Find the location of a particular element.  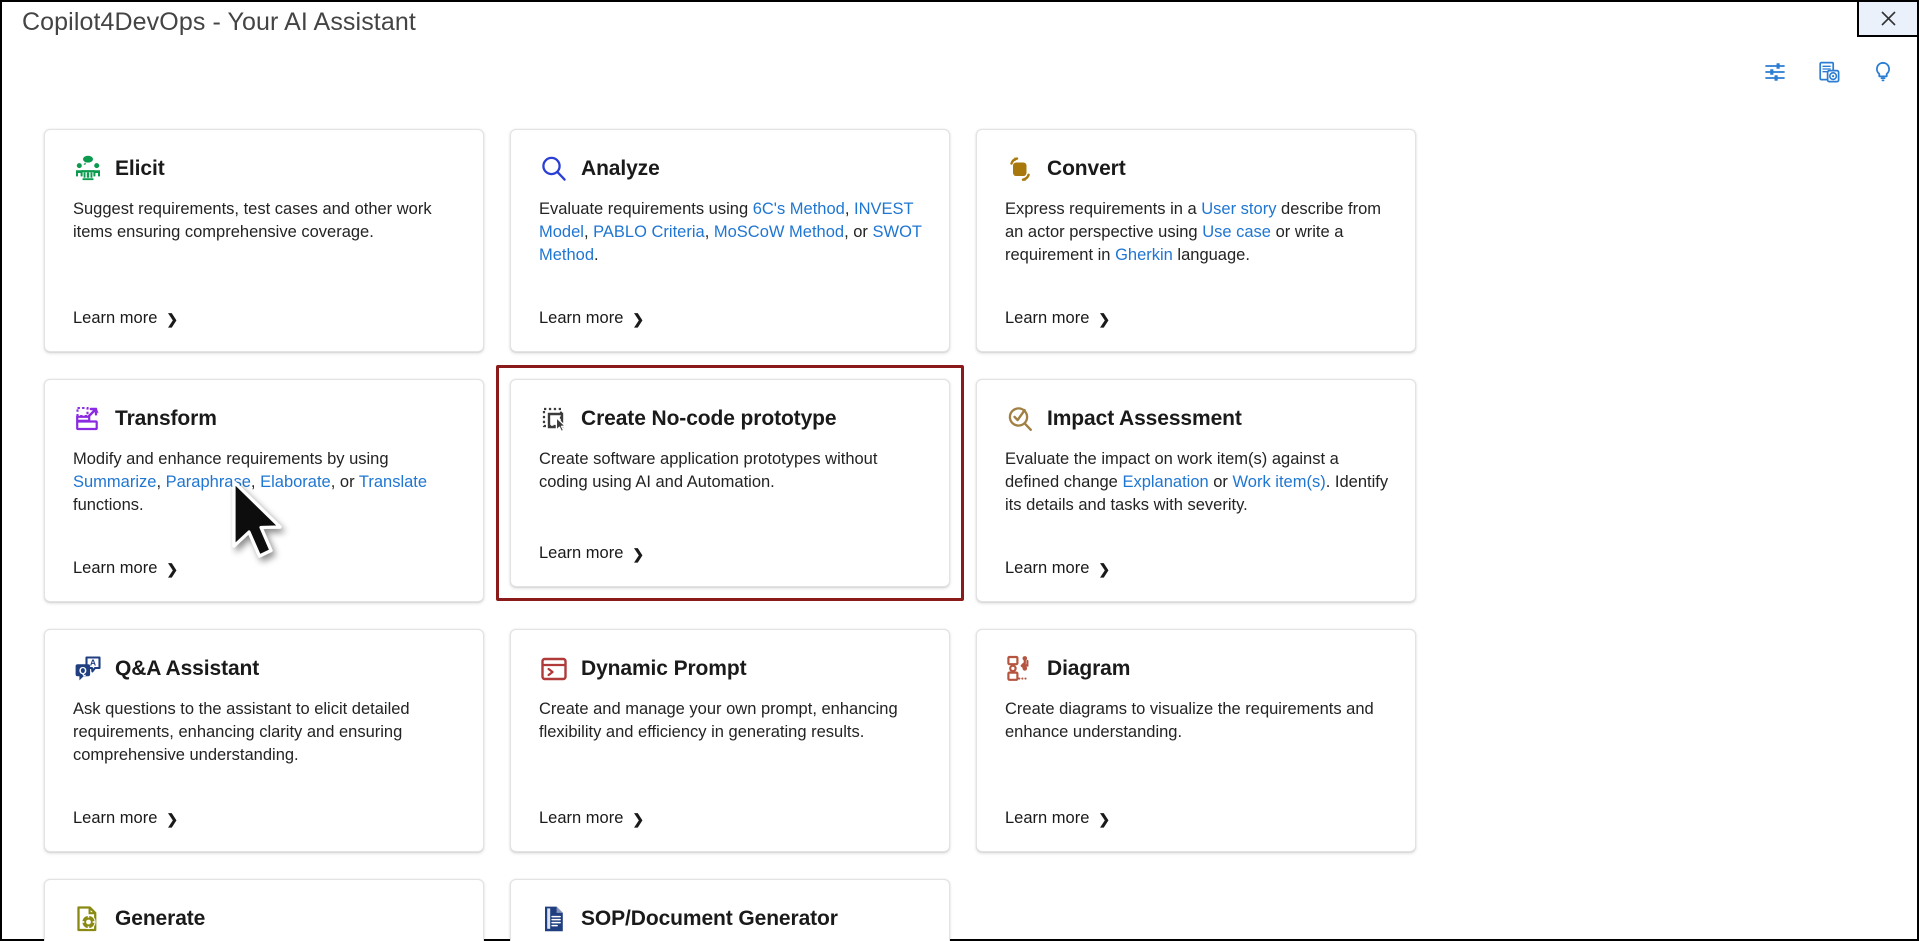

card-link: Summarize is located at coordinates (114, 482).